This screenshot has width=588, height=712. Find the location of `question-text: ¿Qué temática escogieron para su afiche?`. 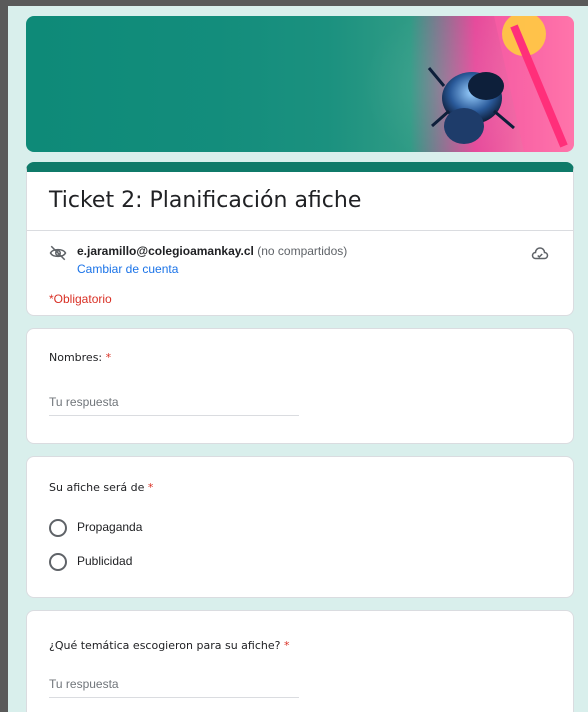

question-text: ¿Qué temática escogieron para su afiche? is located at coordinates (165, 645).